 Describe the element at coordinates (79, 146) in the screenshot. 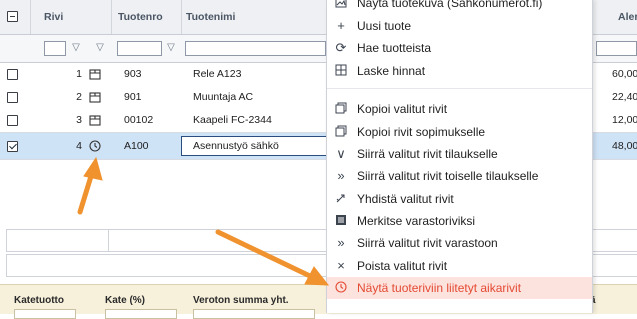

I see `row-number: 4` at that location.